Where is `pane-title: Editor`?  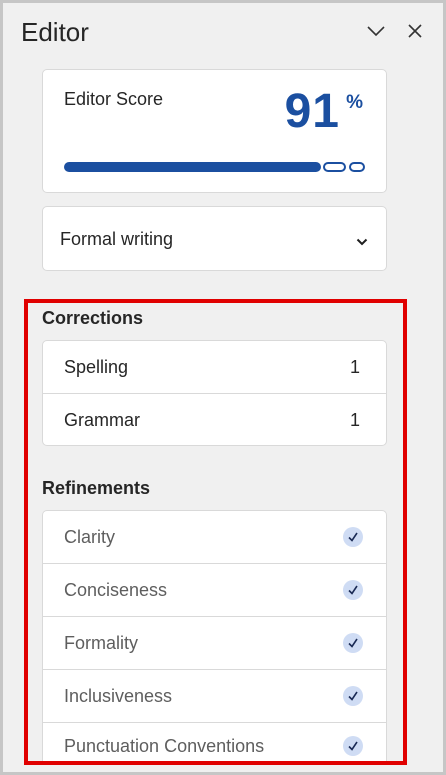 pane-title: Editor is located at coordinates (55, 32).